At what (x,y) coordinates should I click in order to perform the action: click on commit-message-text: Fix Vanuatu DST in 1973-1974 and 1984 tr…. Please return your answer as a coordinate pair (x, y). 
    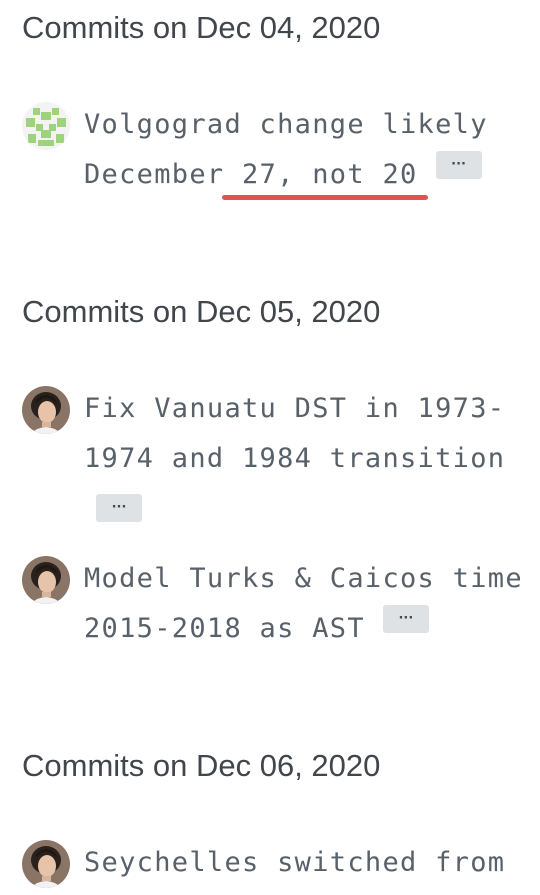
    Looking at the image, I should click on (294, 433).